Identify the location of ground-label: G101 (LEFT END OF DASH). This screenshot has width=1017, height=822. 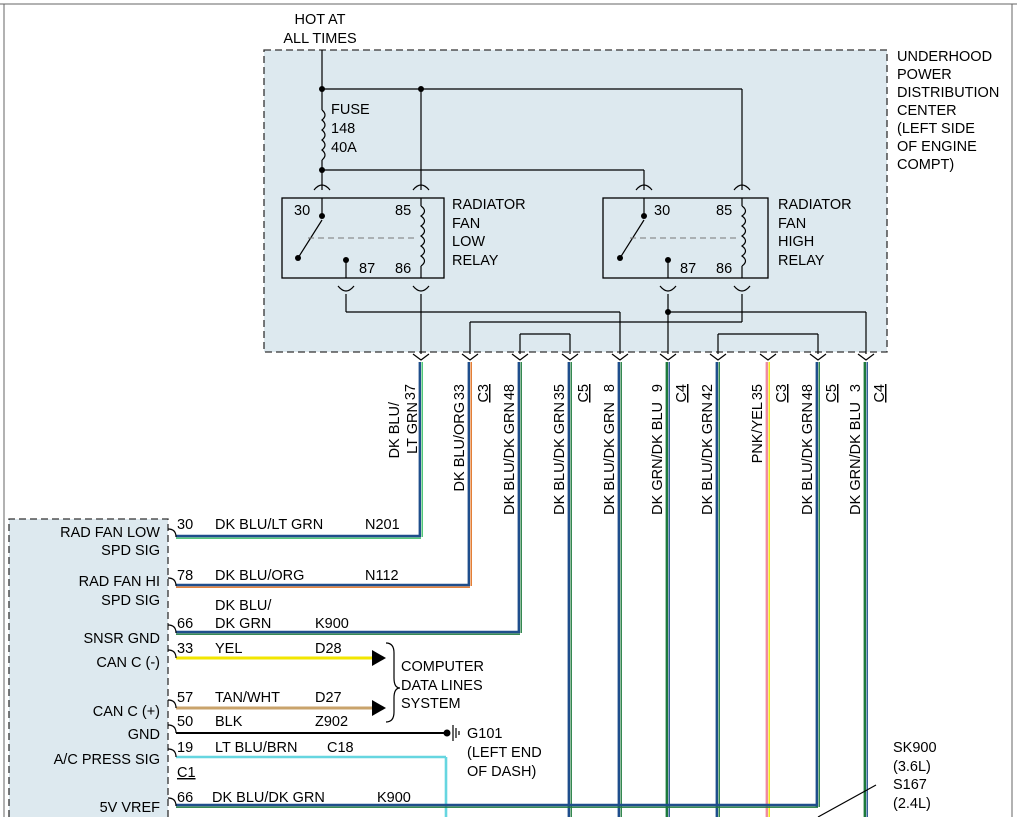
(504, 753).